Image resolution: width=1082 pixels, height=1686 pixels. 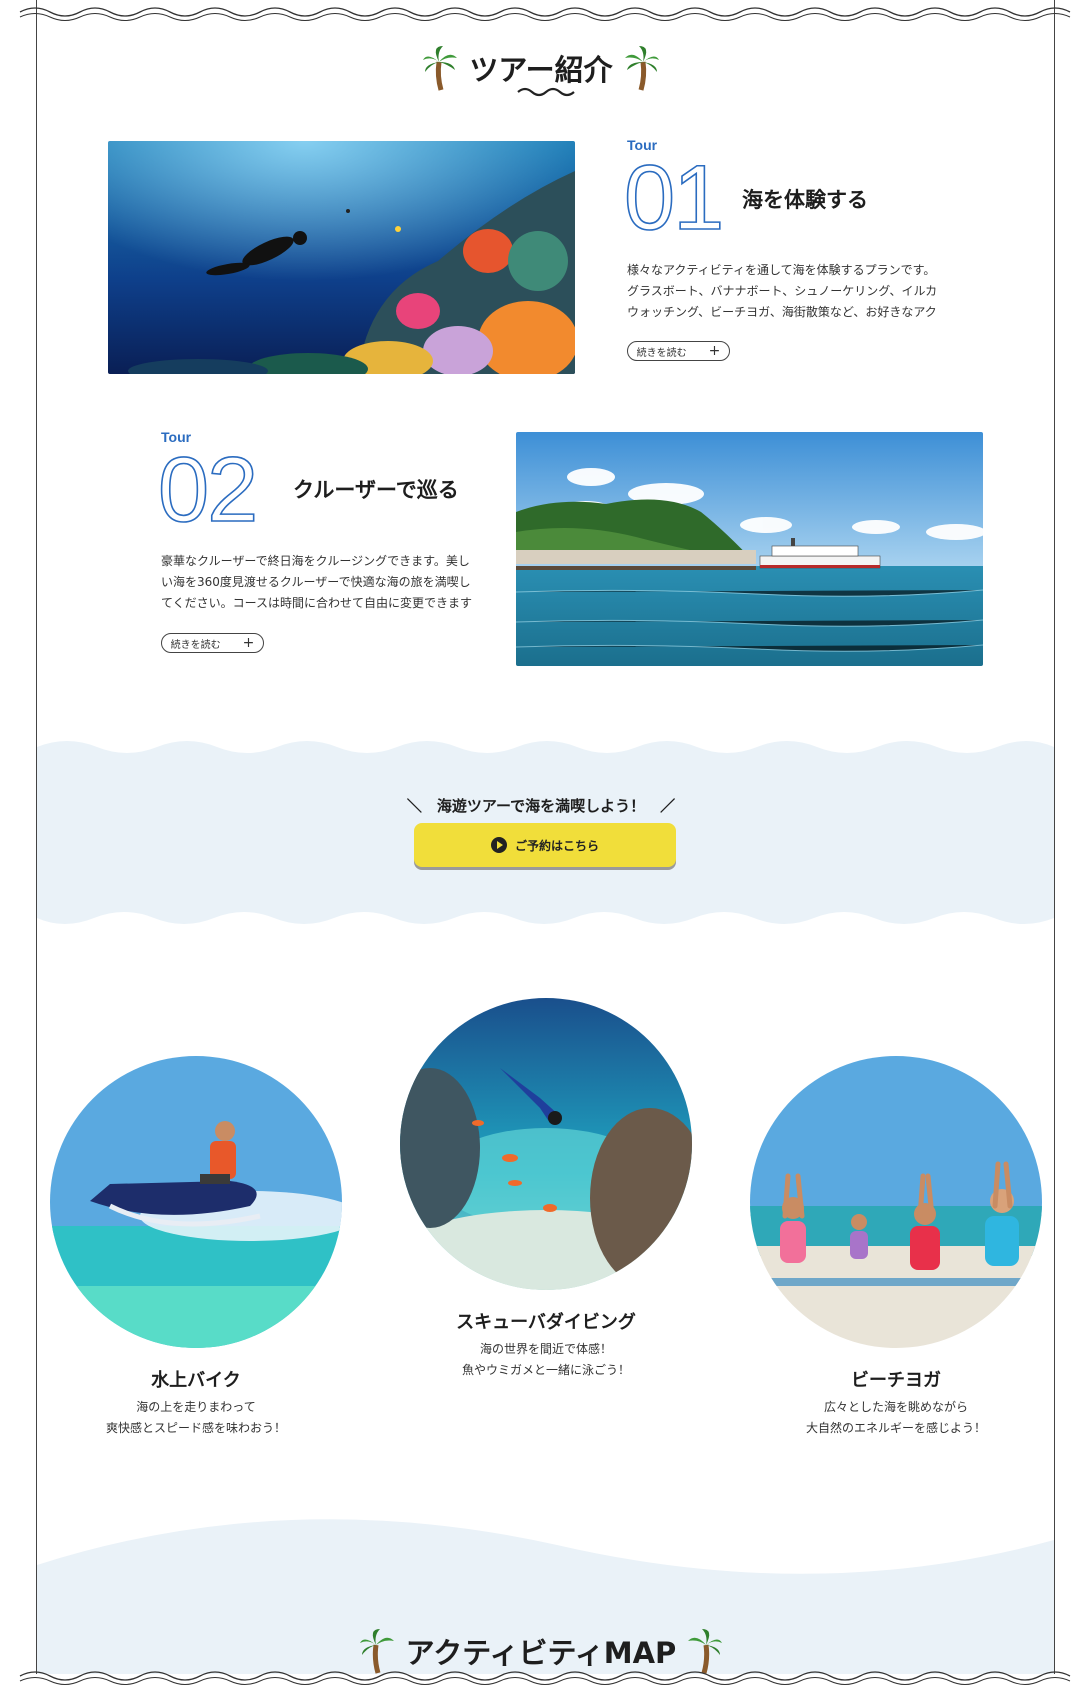 I want to click on tour-01-heading: 海を体験する, so click(x=805, y=200).